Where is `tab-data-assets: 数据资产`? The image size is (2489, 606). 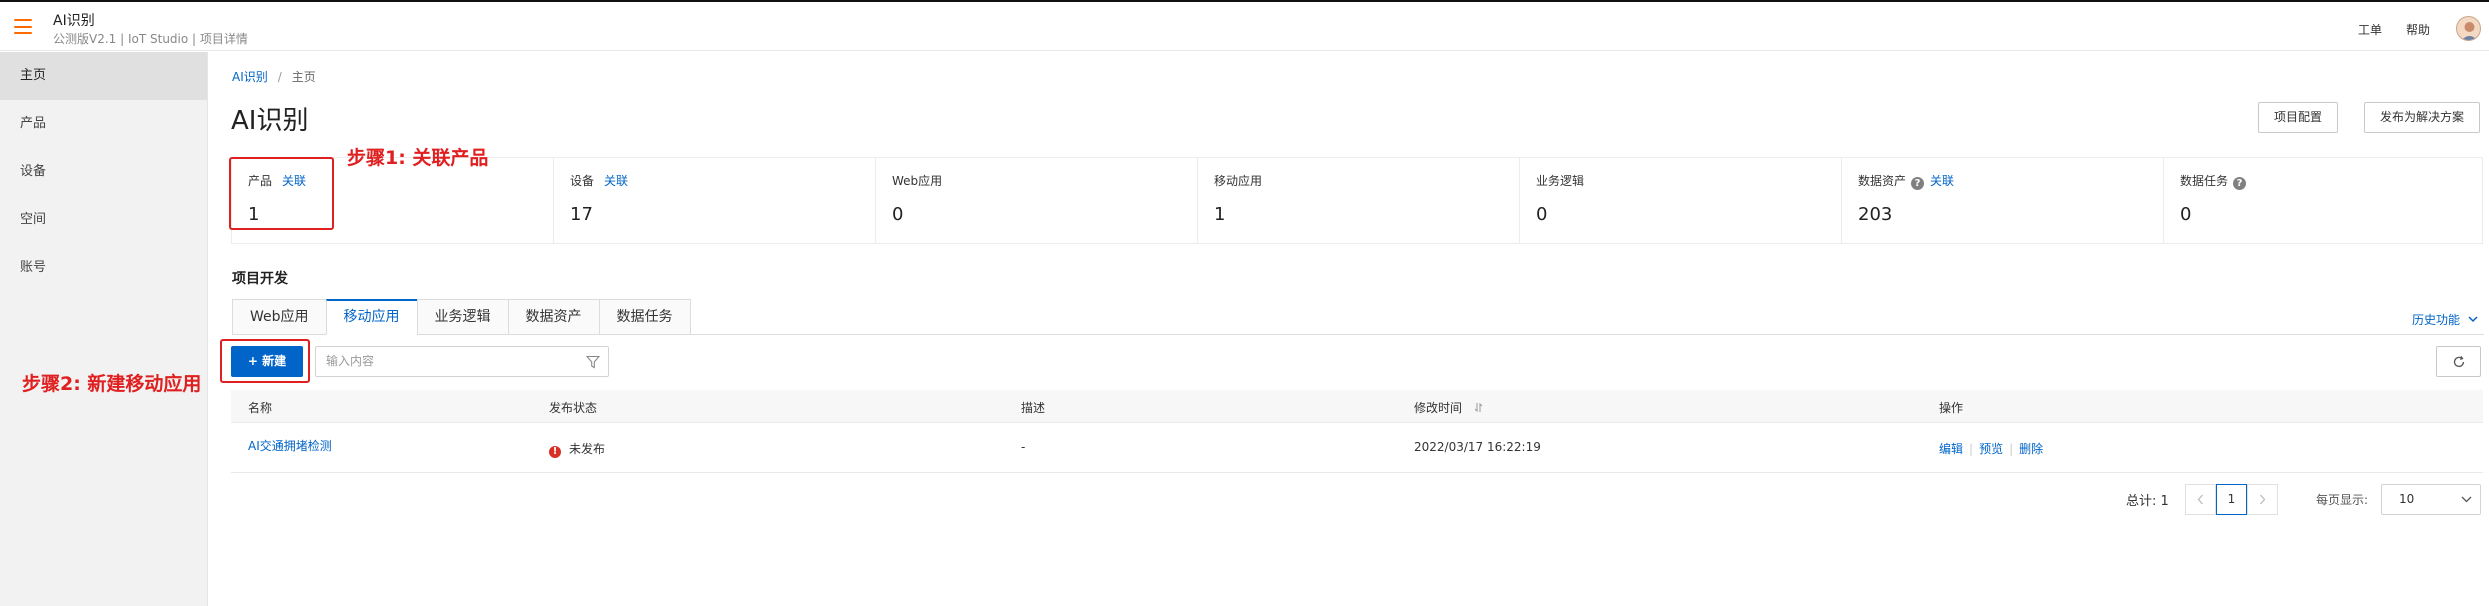
tab-data-assets: 数据资产 is located at coordinates (553, 317).